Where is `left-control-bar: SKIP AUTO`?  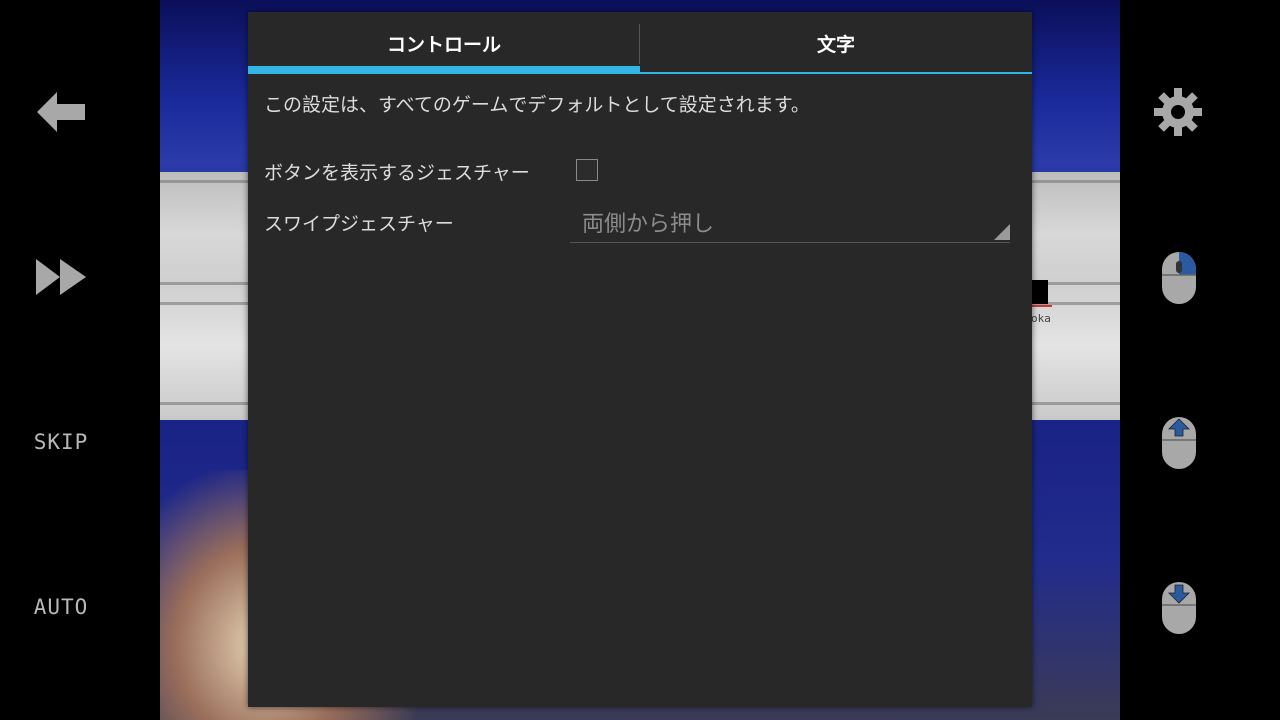
left-control-bar: SKIP AUTO is located at coordinates (80, 360).